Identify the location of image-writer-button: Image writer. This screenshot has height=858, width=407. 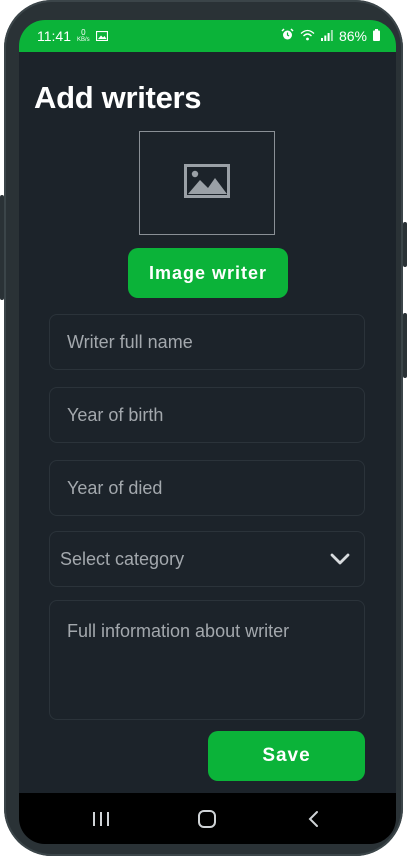
(208, 273).